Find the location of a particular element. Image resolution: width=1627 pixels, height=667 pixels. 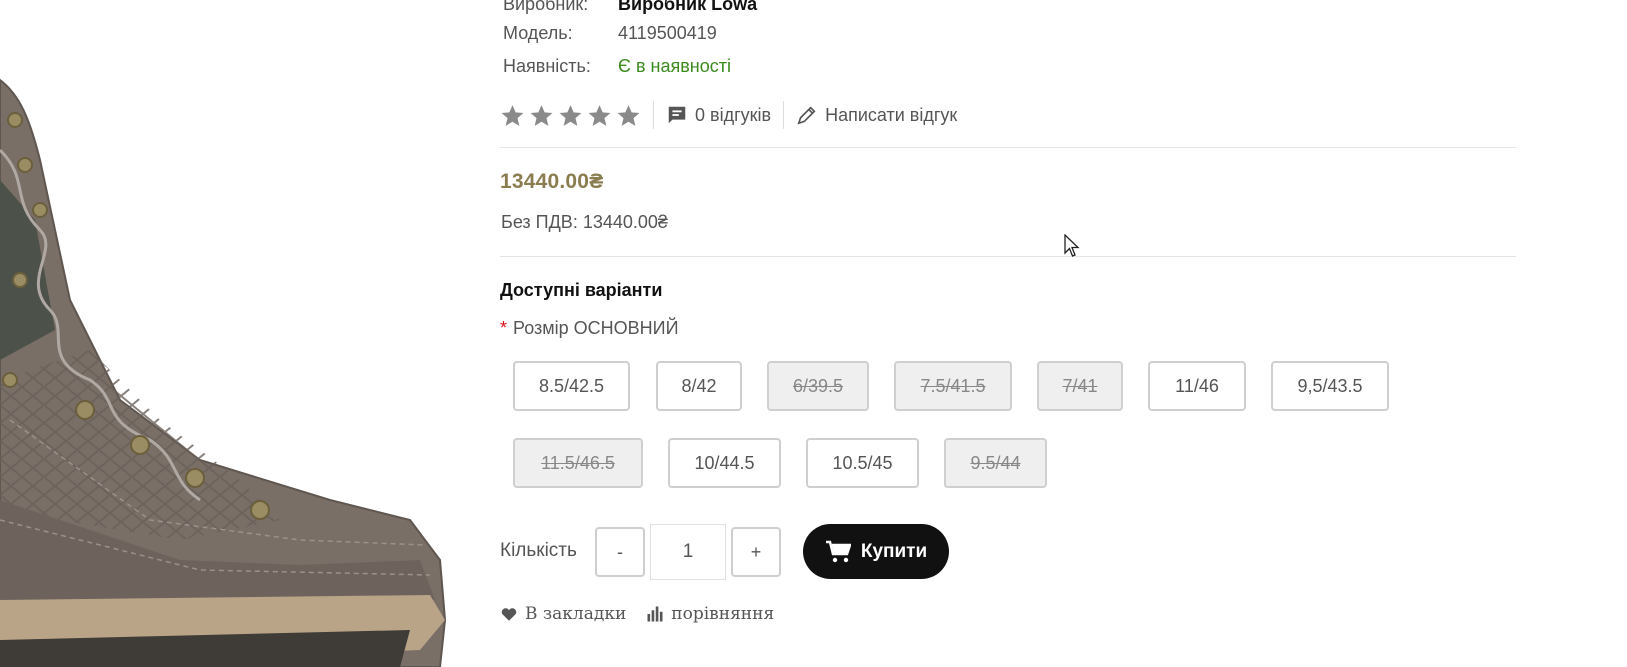

comment-icon is located at coordinates (677, 115).